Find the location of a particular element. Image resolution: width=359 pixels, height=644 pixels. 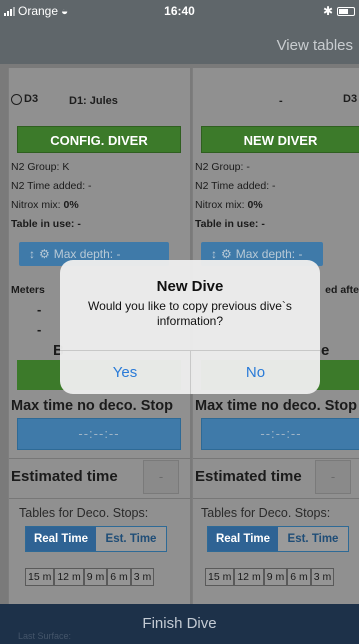

alert-buttons: Yes No is located at coordinates (190, 372).